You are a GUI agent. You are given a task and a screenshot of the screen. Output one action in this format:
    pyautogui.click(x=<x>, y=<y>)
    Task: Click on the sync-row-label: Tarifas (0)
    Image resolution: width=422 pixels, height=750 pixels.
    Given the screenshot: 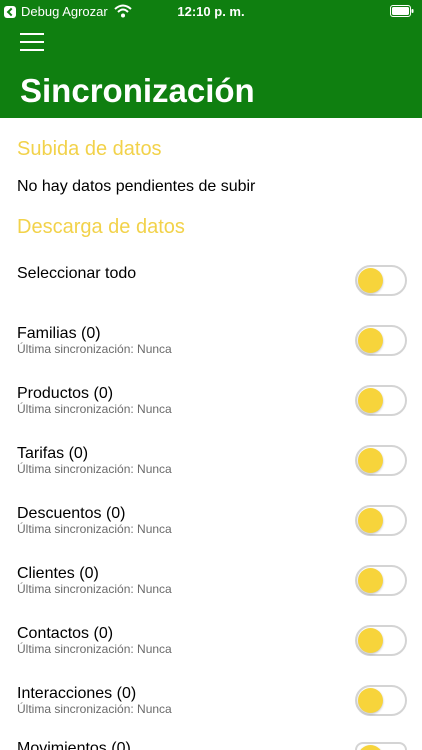 What is the action you would take?
    pyautogui.click(x=53, y=453)
    